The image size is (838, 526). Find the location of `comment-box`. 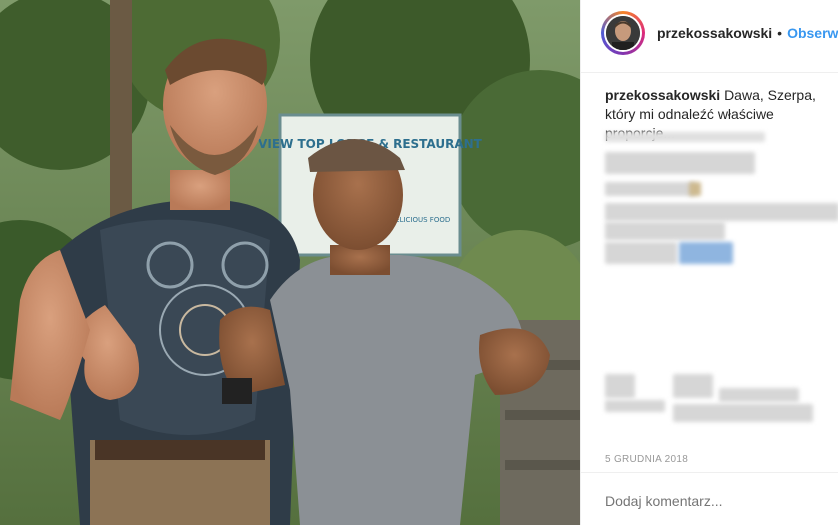

comment-box is located at coordinates (709, 499).